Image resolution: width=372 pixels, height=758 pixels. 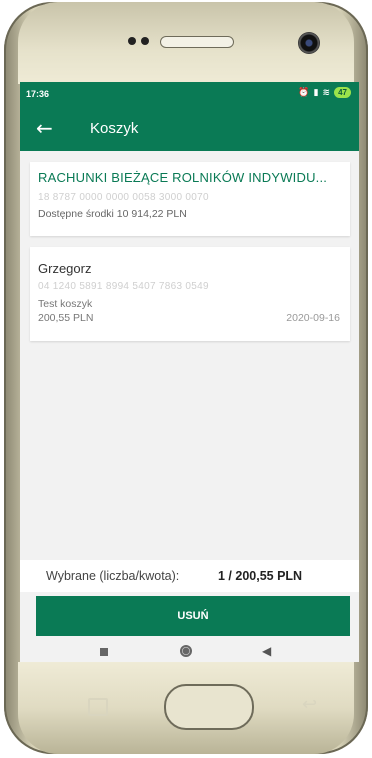 What do you see at coordinates (66, 318) in the screenshot?
I see `transfer-amount: 200,55 PLN` at bounding box center [66, 318].